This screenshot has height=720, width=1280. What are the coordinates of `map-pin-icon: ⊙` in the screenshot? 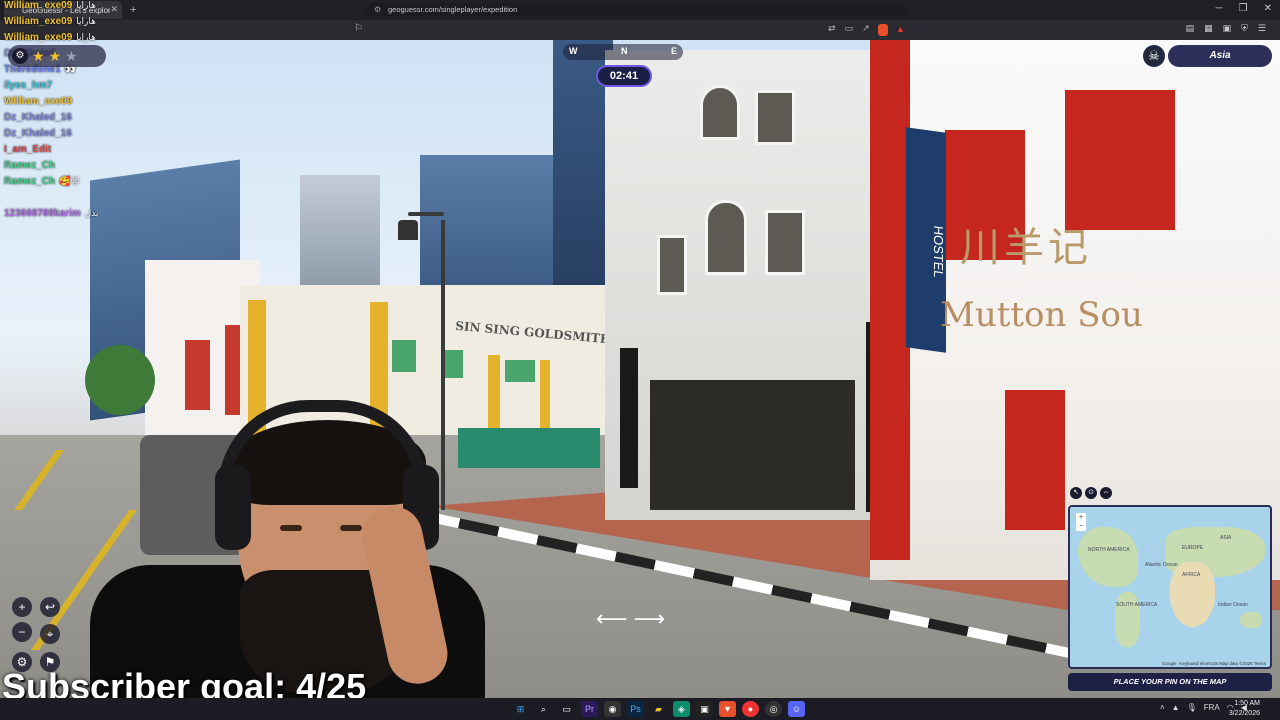 It's located at (1091, 493).